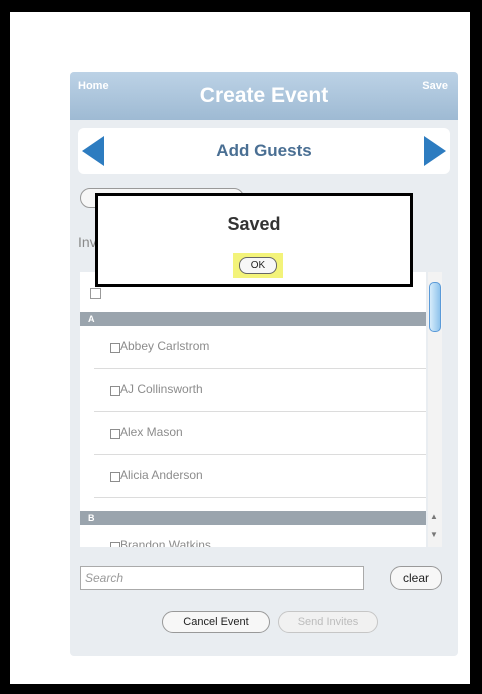 This screenshot has width=482, height=694. Describe the element at coordinates (435, 307) in the screenshot. I see `scrollbar-thumb` at that location.